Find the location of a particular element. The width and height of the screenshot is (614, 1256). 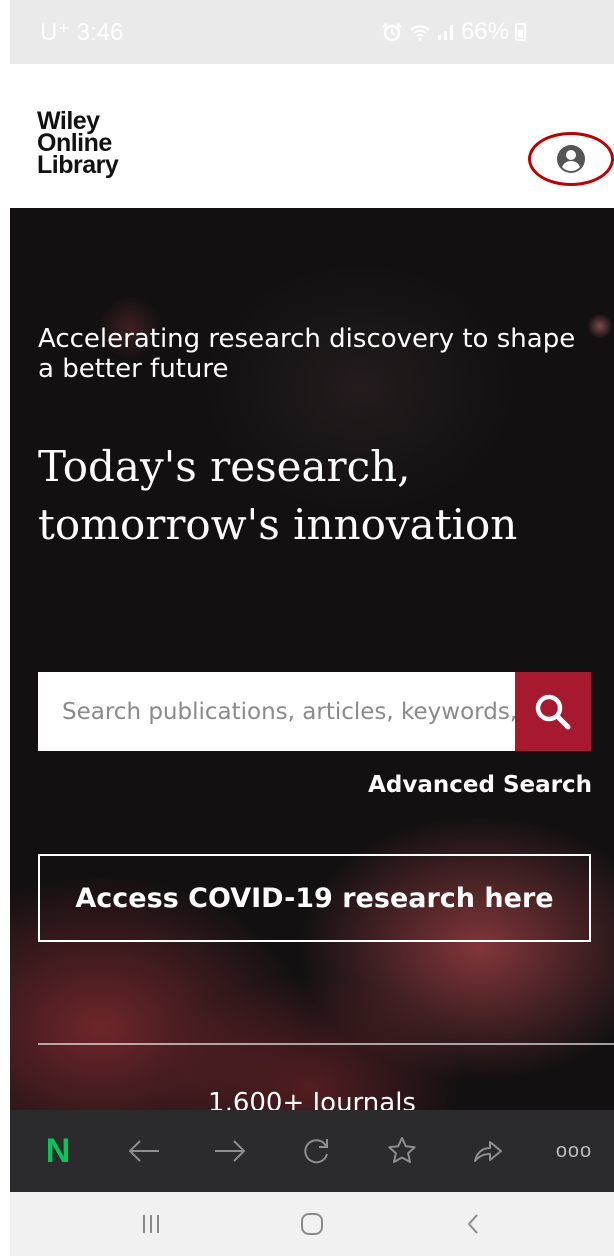

more-button: ooo is located at coordinates (574, 1151).